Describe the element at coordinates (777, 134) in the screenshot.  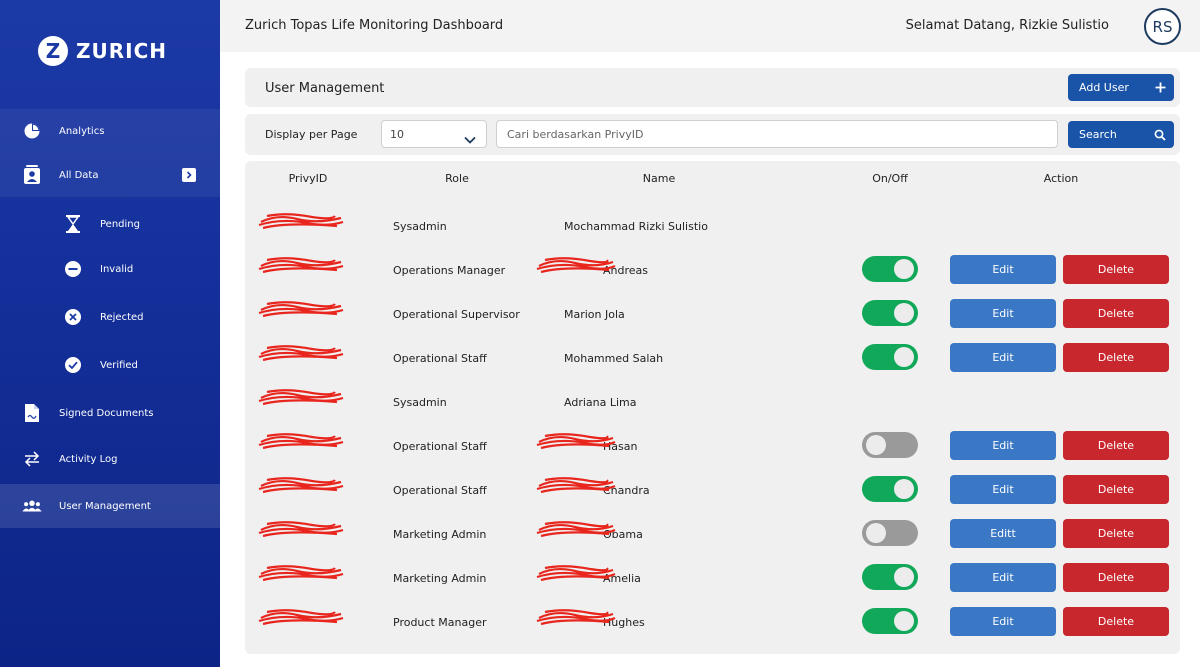
I see `search-input` at that location.